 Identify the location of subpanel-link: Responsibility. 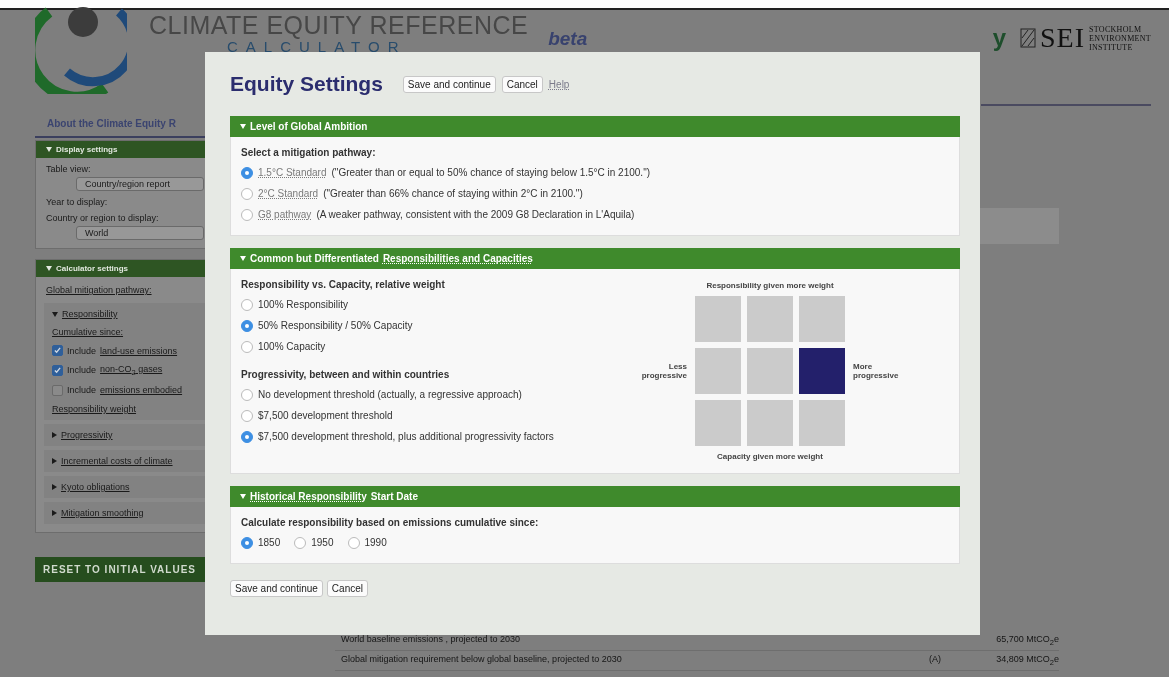
(90, 314).